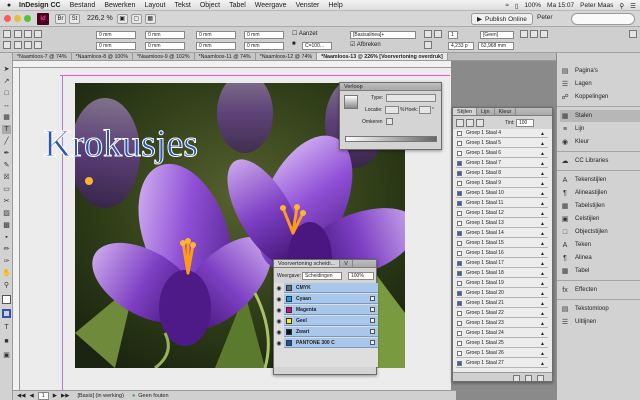 The width and height of the screenshot is (640, 400). I want to click on fill-color-icon, so click(6, 299).